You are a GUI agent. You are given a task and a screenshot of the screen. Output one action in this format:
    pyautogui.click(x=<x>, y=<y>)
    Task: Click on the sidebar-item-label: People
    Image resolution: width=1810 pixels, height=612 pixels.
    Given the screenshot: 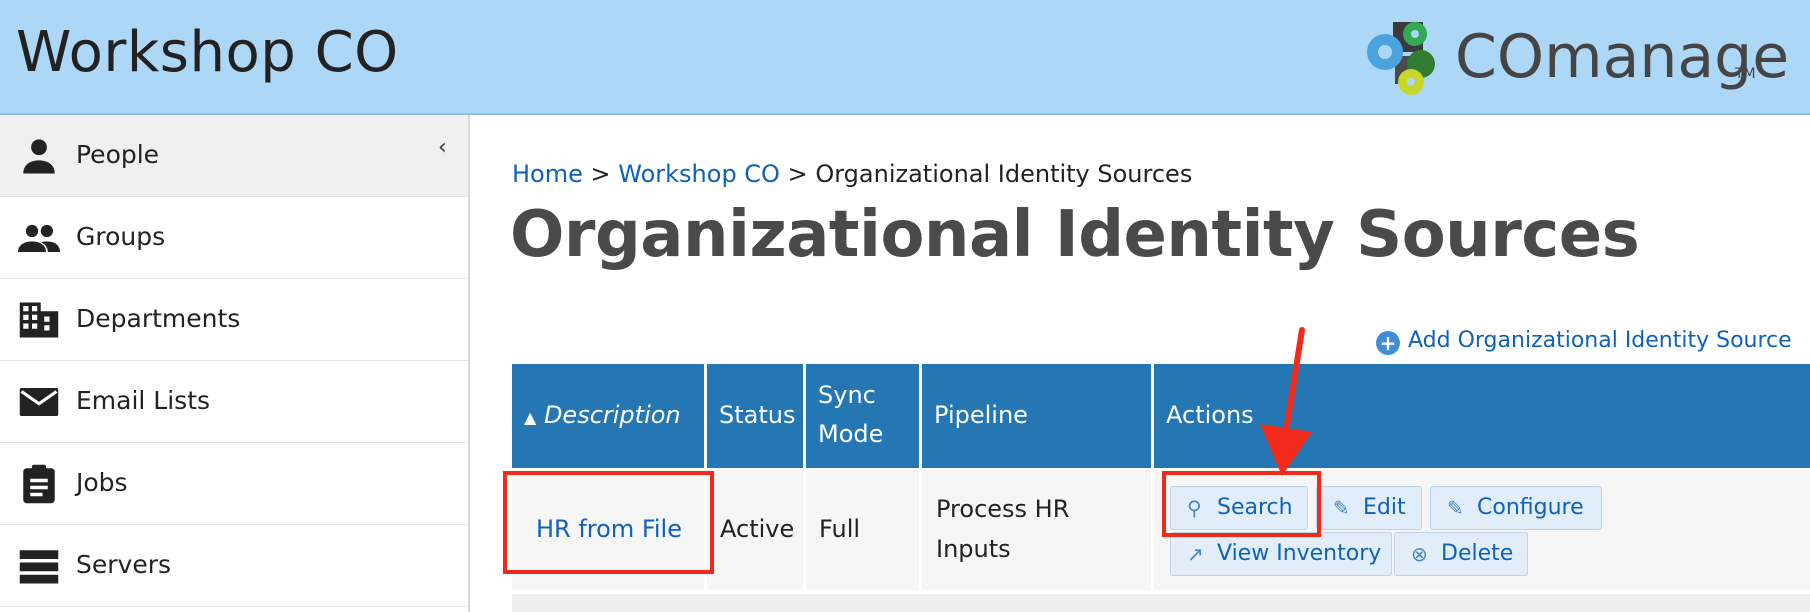 What is the action you would take?
    pyautogui.click(x=118, y=154)
    